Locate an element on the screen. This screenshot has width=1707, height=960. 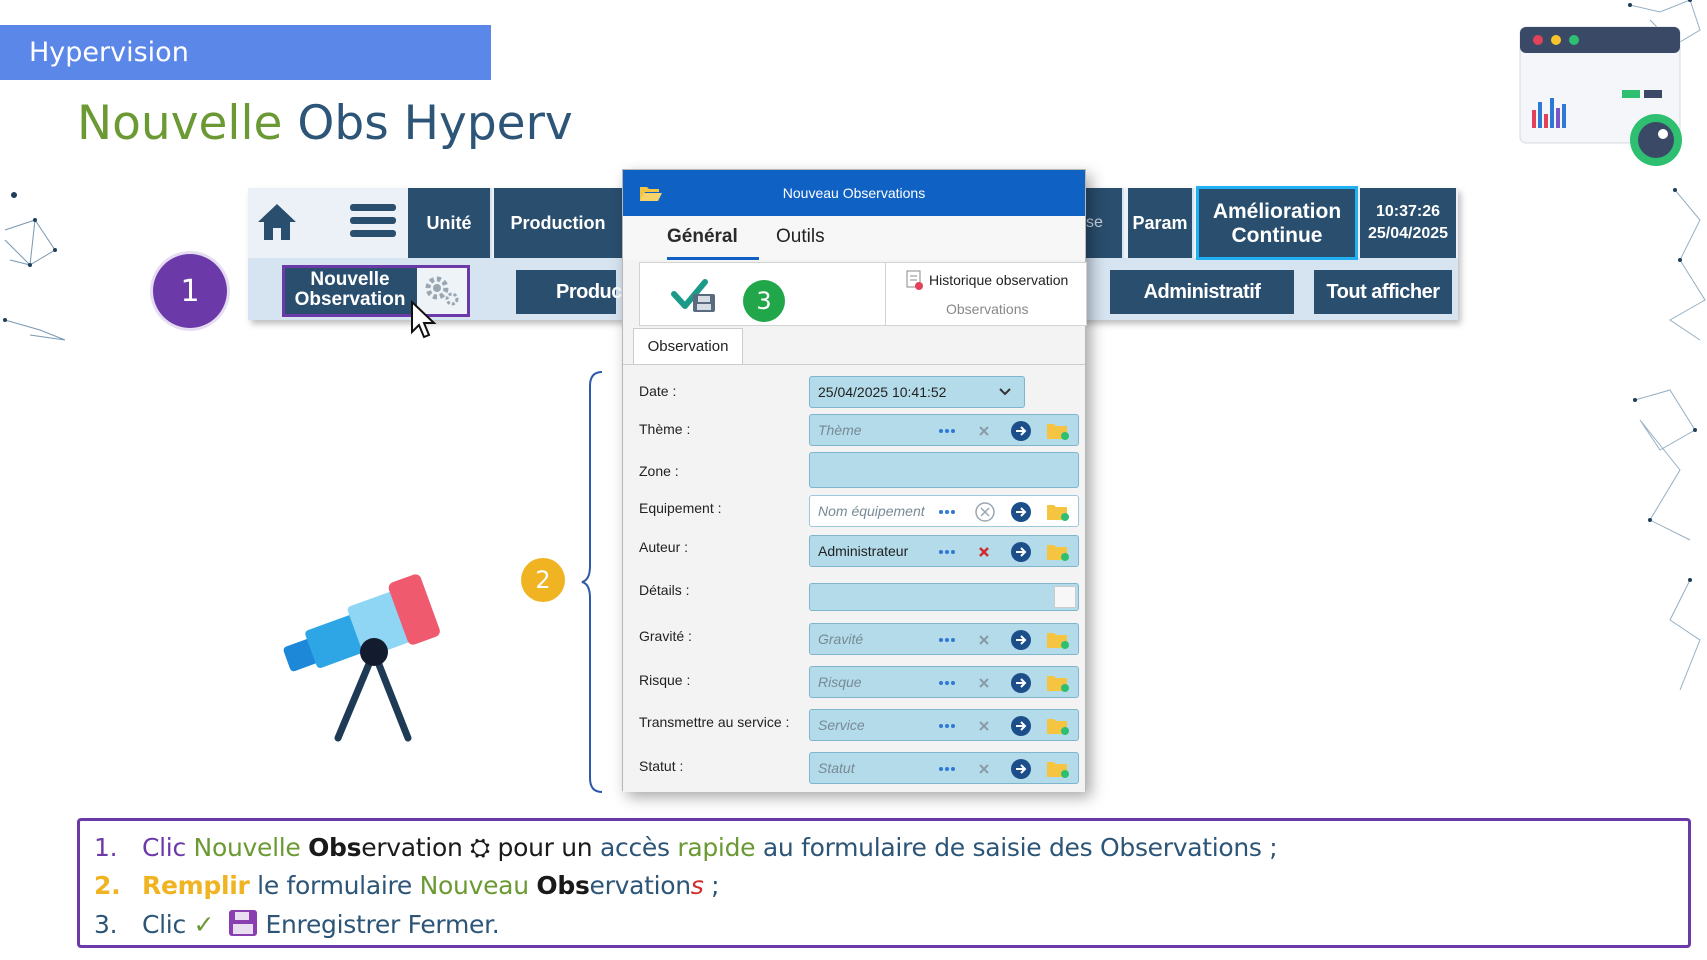
nav-button-production: Production is located at coordinates (559, 223).